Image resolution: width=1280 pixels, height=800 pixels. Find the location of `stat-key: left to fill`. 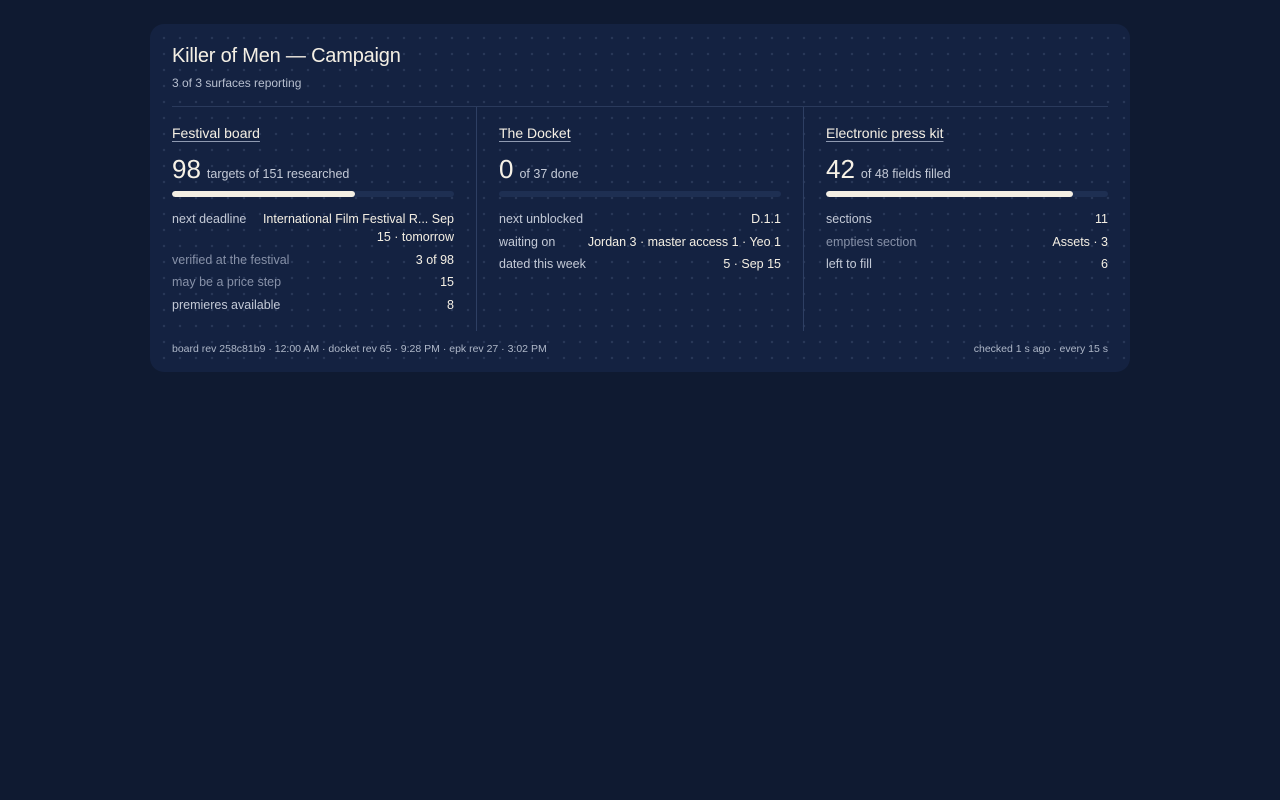

stat-key: left to fill is located at coordinates (849, 264).